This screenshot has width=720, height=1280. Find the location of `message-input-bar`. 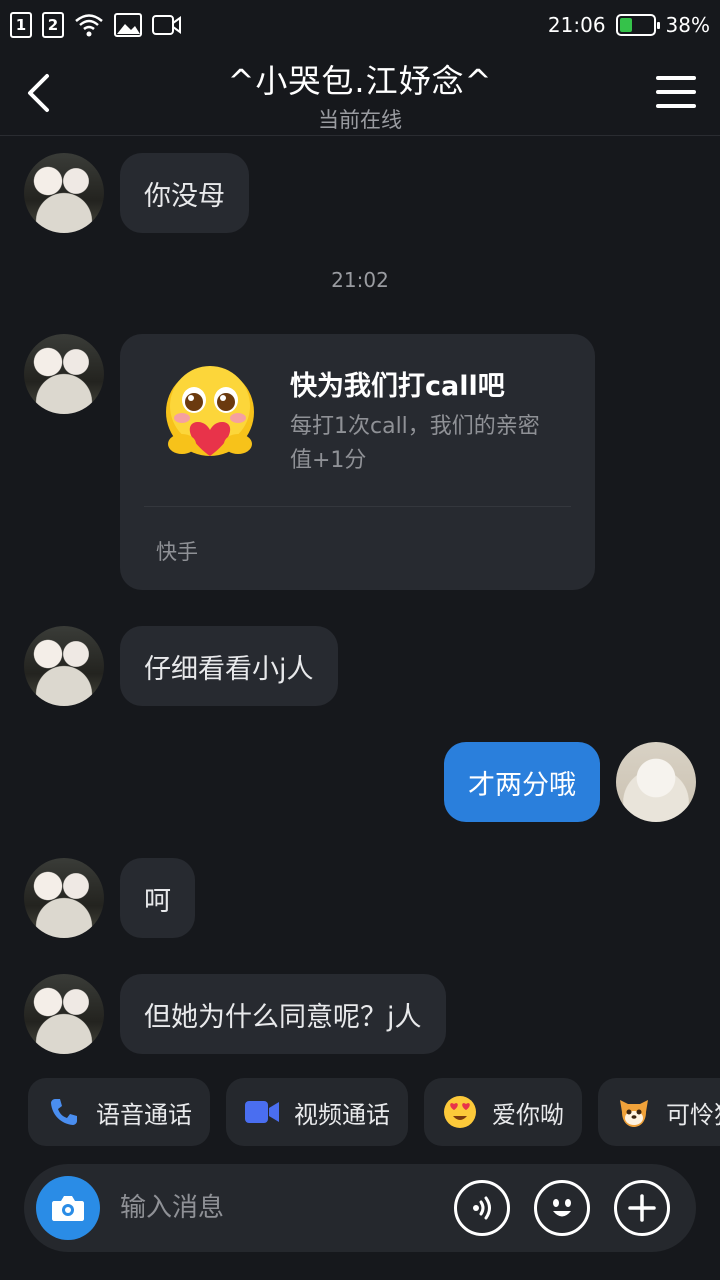

message-input-bar is located at coordinates (360, 1208).